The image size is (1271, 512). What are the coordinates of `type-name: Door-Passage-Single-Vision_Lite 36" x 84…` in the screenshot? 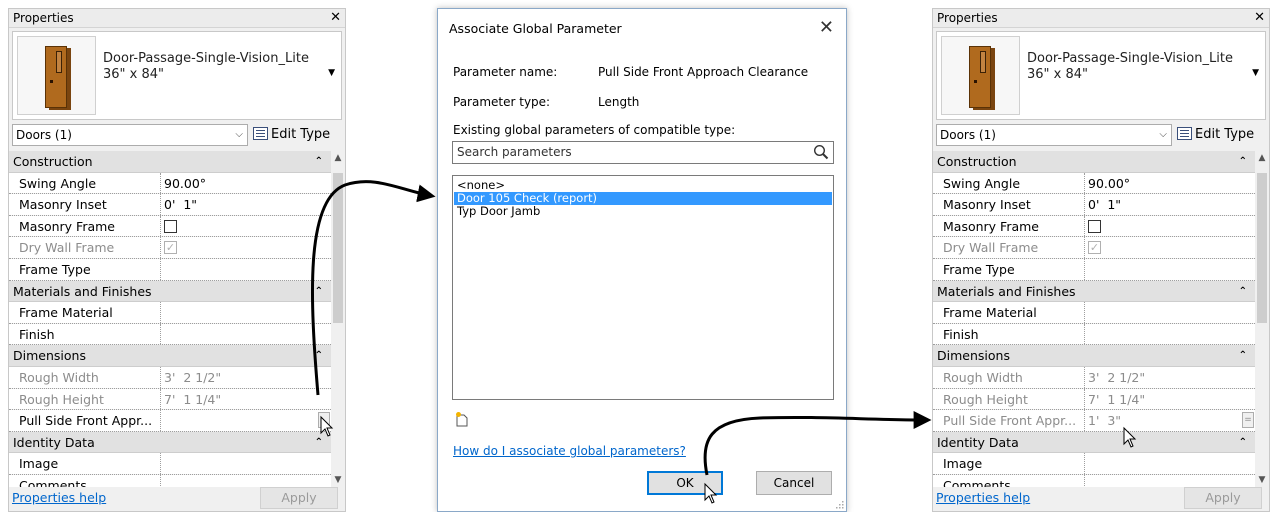 It's located at (1130, 66).